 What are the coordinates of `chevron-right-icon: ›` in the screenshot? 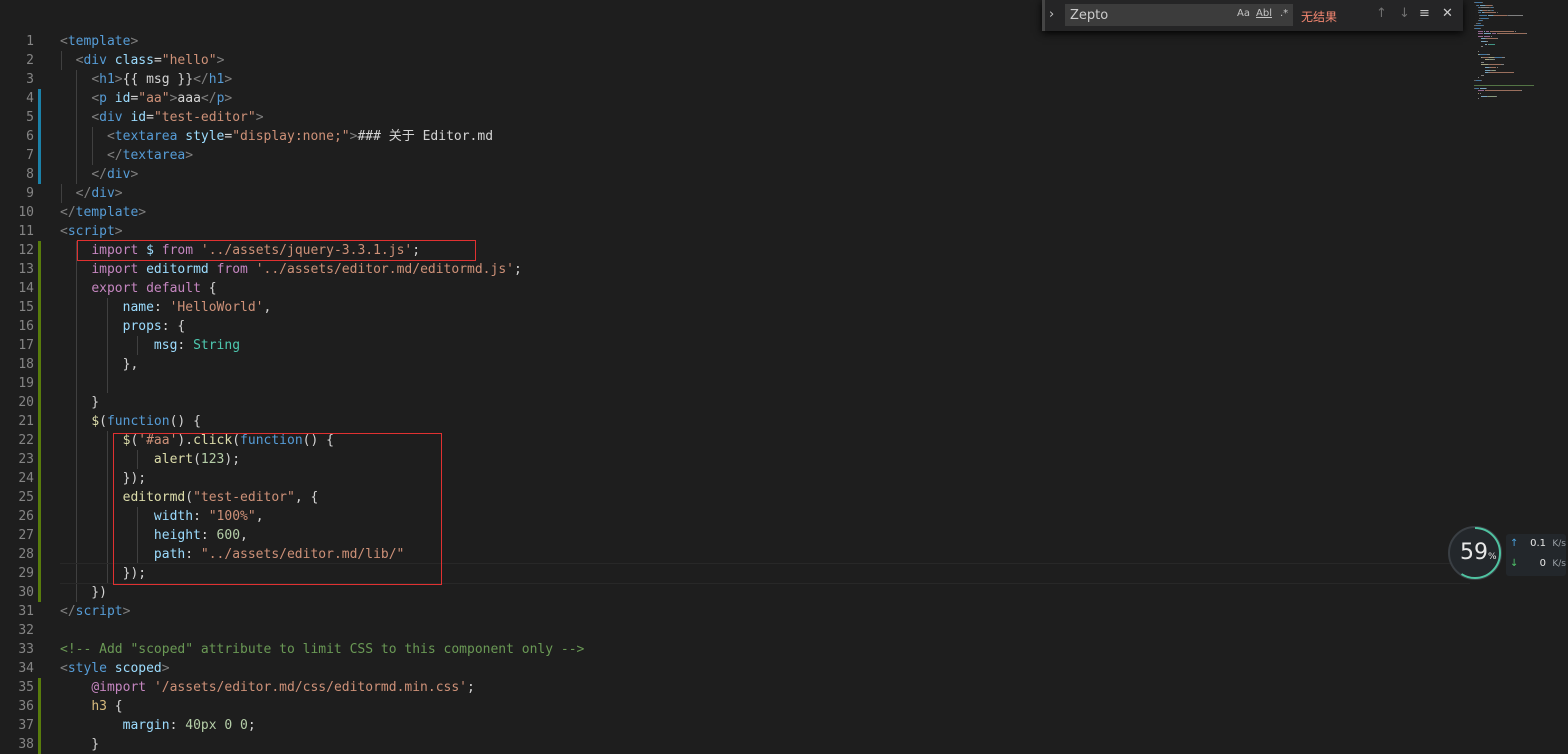 It's located at (1051, 14).